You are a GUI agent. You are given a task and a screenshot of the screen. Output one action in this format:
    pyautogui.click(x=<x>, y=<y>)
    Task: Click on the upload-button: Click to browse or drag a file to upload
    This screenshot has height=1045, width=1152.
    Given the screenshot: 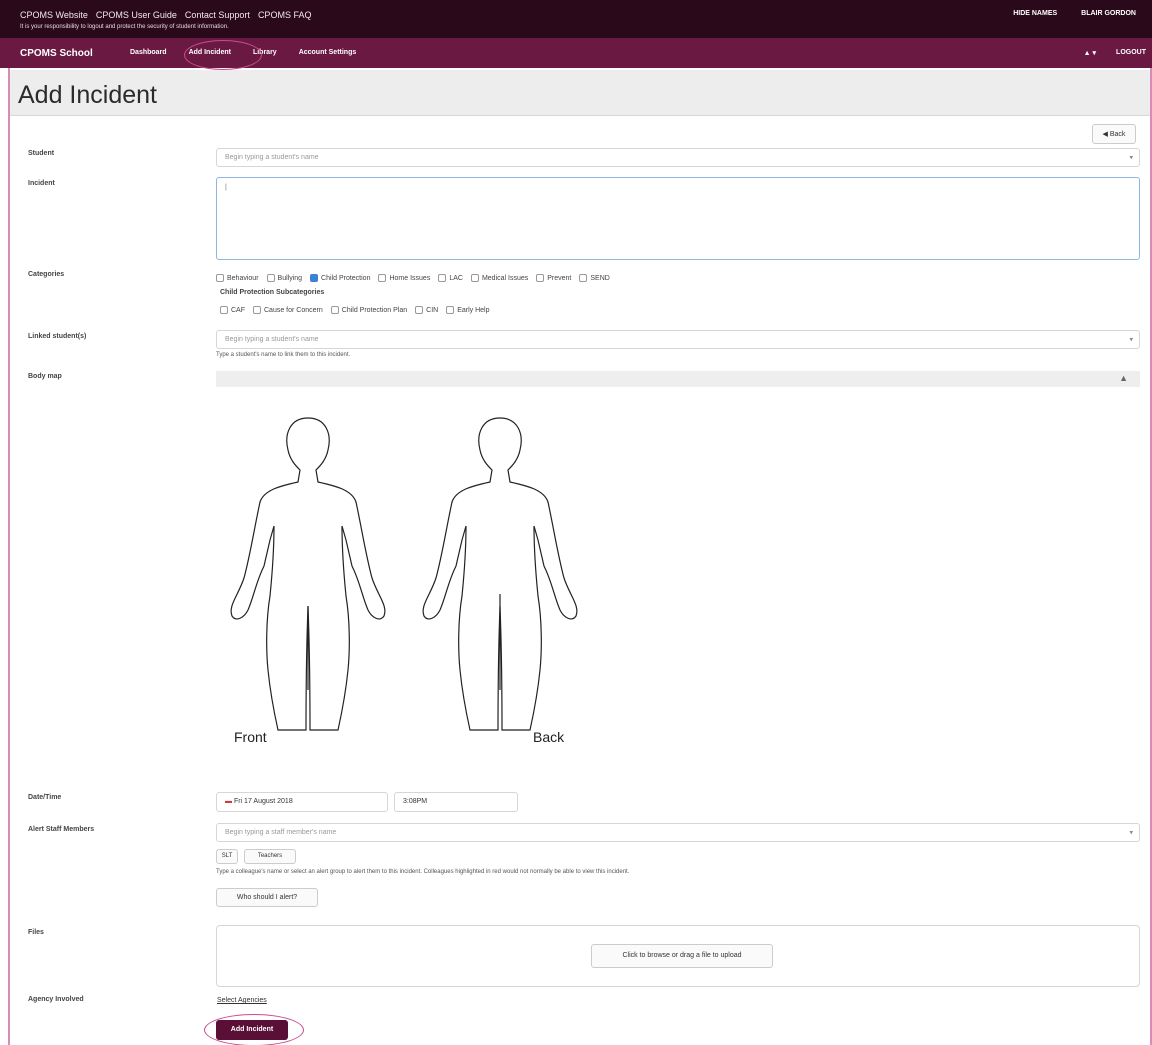 What is the action you would take?
    pyautogui.click(x=682, y=956)
    